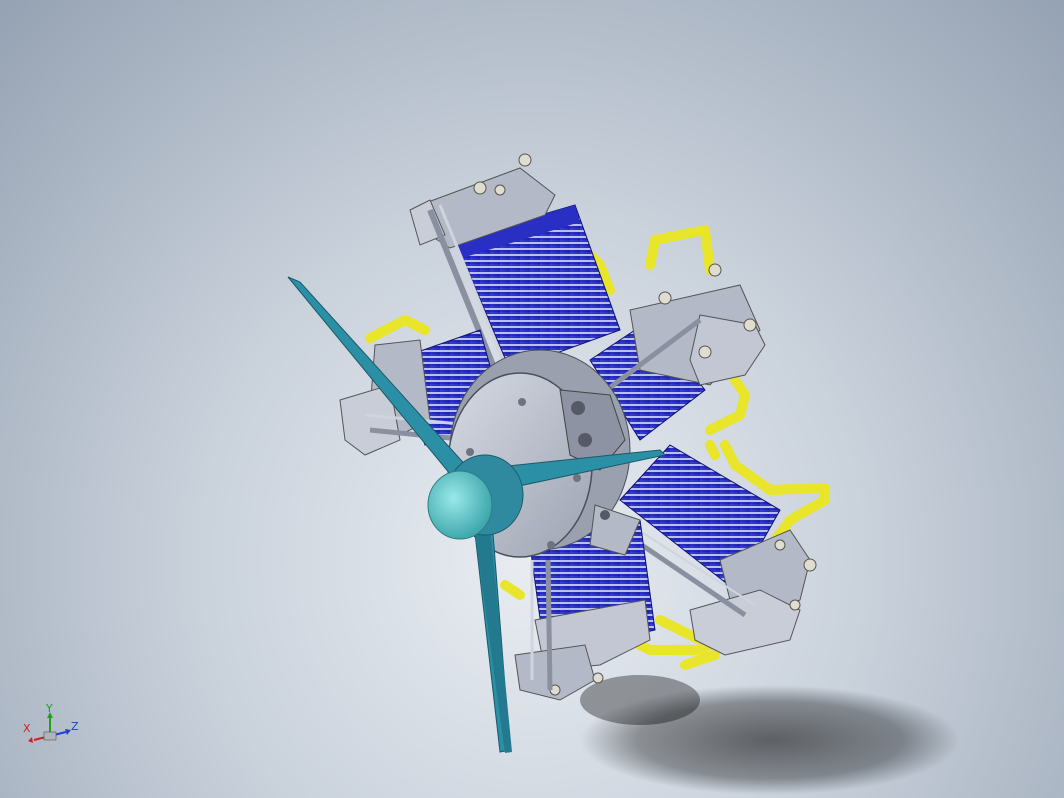 This screenshot has width=1064, height=798. Describe the element at coordinates (515, 262) in the screenshot. I see `cylinder-top` at that location.